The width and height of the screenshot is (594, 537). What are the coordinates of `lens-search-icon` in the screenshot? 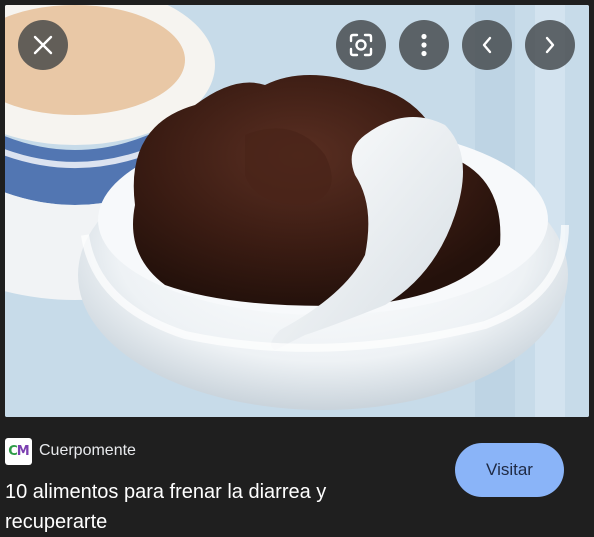 It's located at (361, 45).